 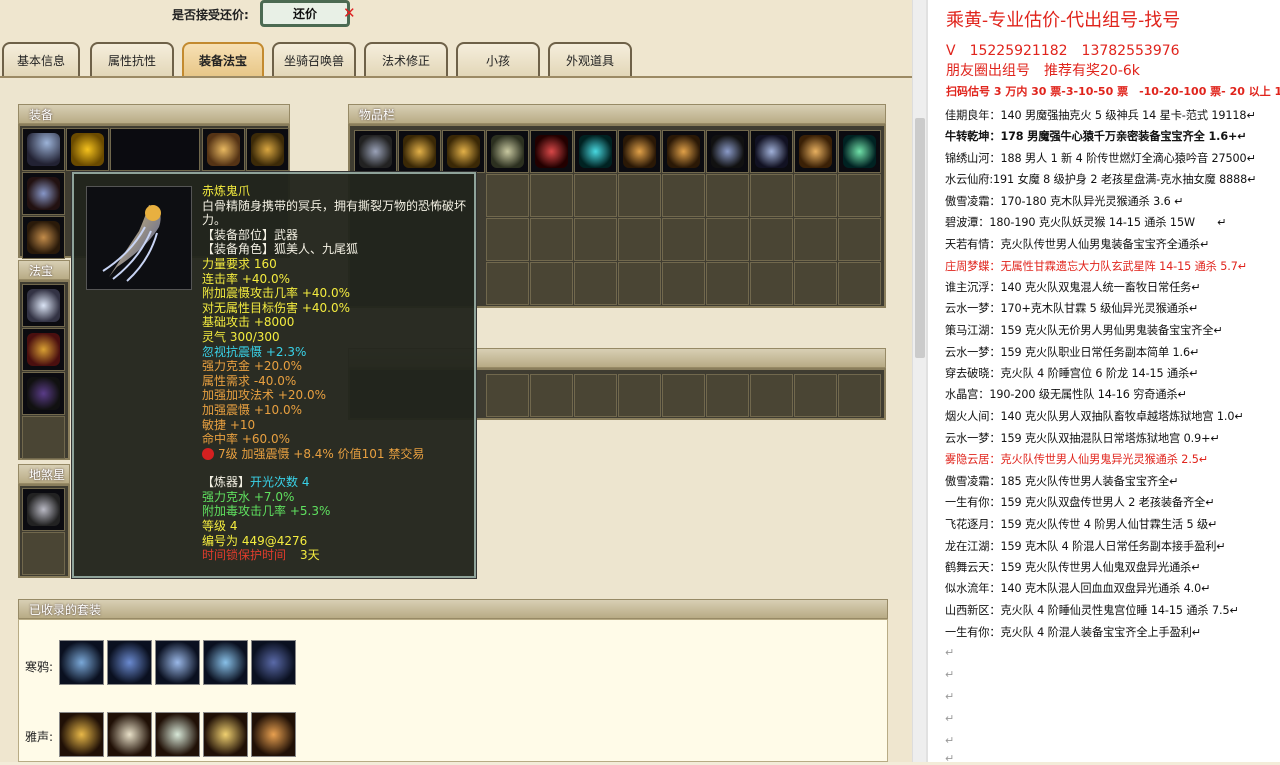 I want to click on protect-label: 时间锁保护时间, so click(x=244, y=555).